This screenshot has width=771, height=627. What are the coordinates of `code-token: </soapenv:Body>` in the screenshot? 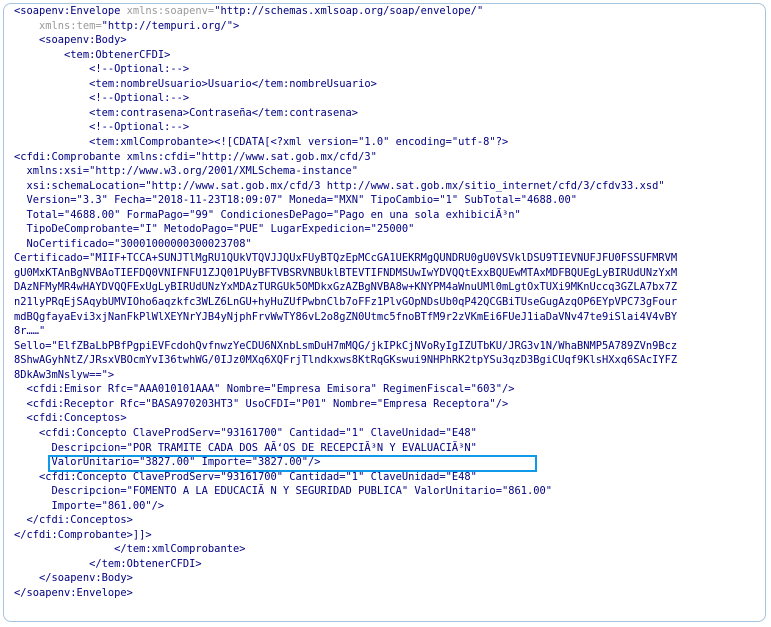 It's located at (73, 578).